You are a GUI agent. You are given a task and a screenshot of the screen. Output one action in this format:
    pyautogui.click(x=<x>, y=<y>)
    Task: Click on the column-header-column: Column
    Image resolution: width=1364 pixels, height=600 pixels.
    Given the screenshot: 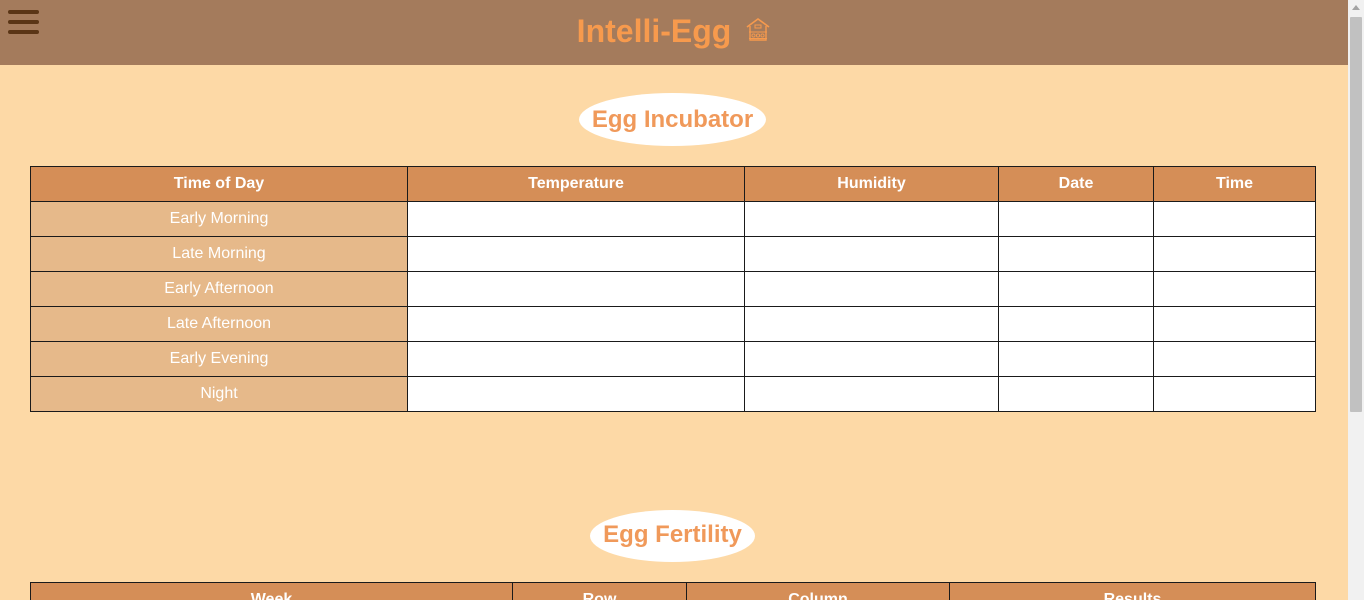 What is the action you would take?
    pyautogui.click(x=818, y=591)
    